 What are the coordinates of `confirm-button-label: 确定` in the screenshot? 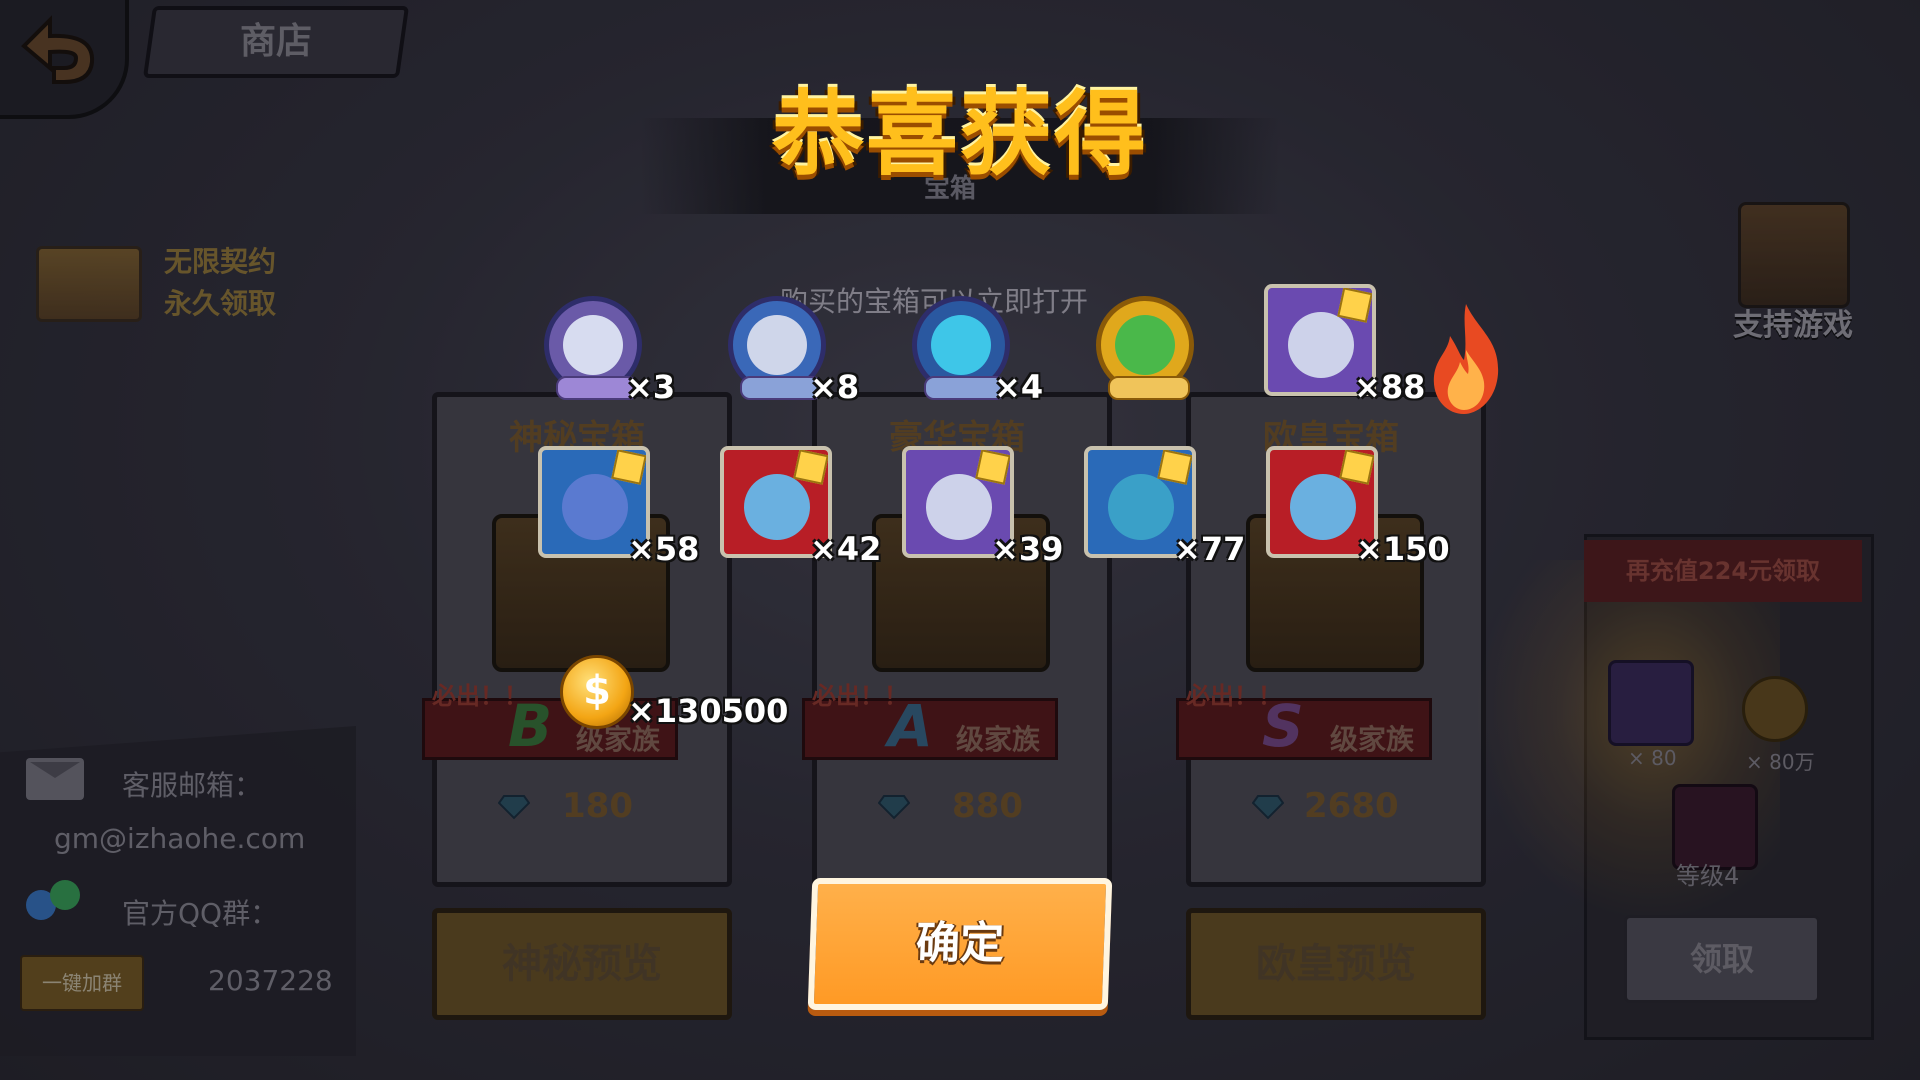 It's located at (960, 943).